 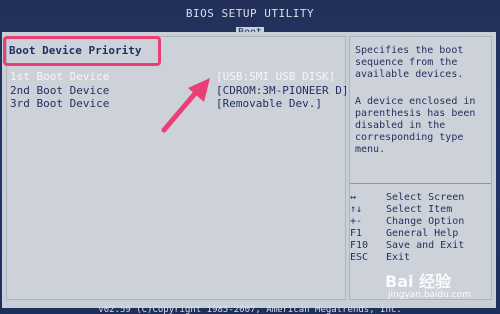 What do you see at coordinates (356, 233) in the screenshot?
I see `f1-key: F1` at bounding box center [356, 233].